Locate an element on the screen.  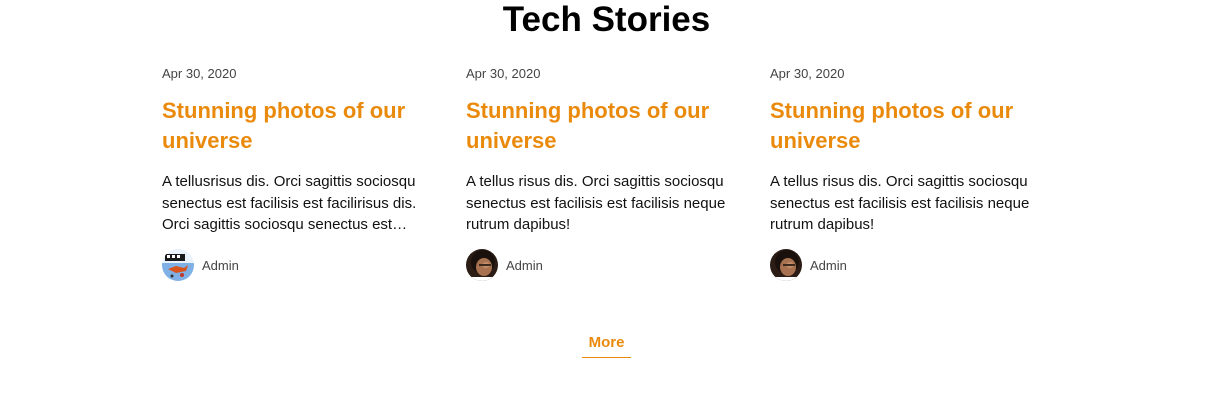
more-container: More is located at coordinates (606, 346).